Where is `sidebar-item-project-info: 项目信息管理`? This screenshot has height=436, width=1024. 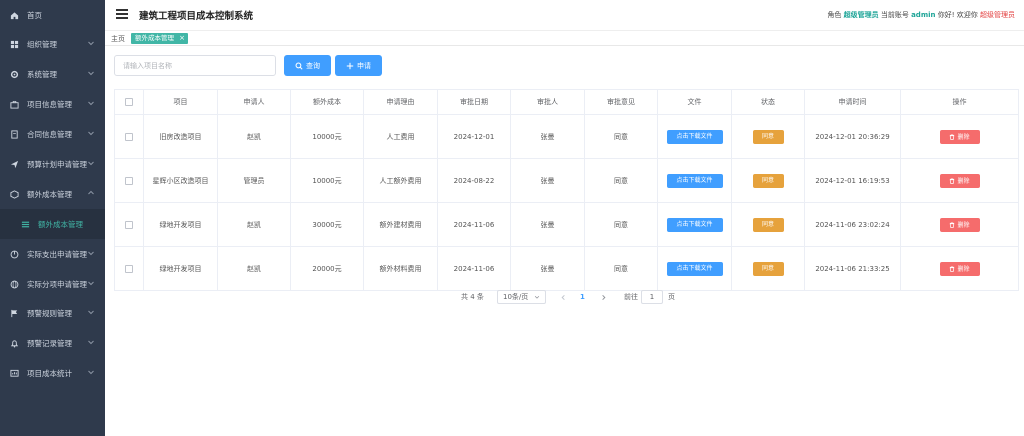 sidebar-item-project-info: 项目信息管理 is located at coordinates (52, 104).